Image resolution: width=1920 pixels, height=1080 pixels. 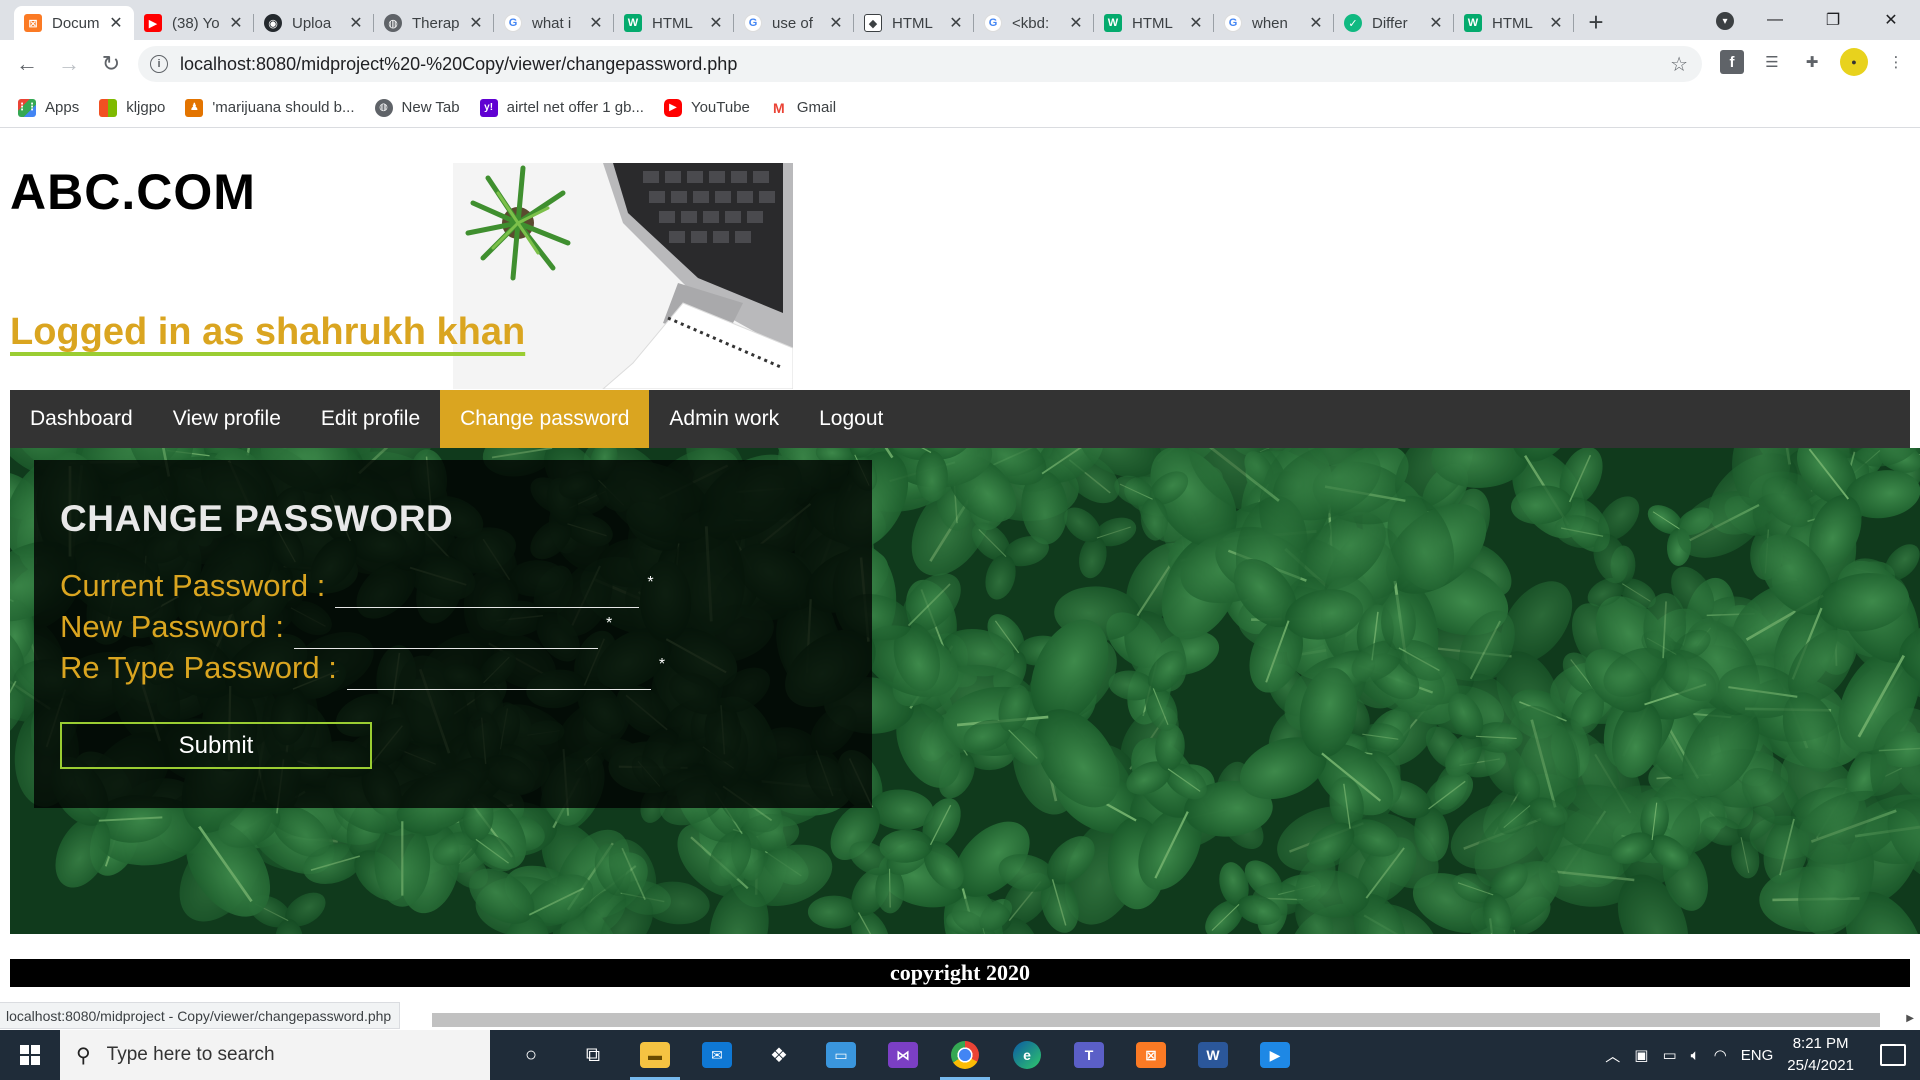 What do you see at coordinates (445, 634) in the screenshot?
I see `new-password-input` at bounding box center [445, 634].